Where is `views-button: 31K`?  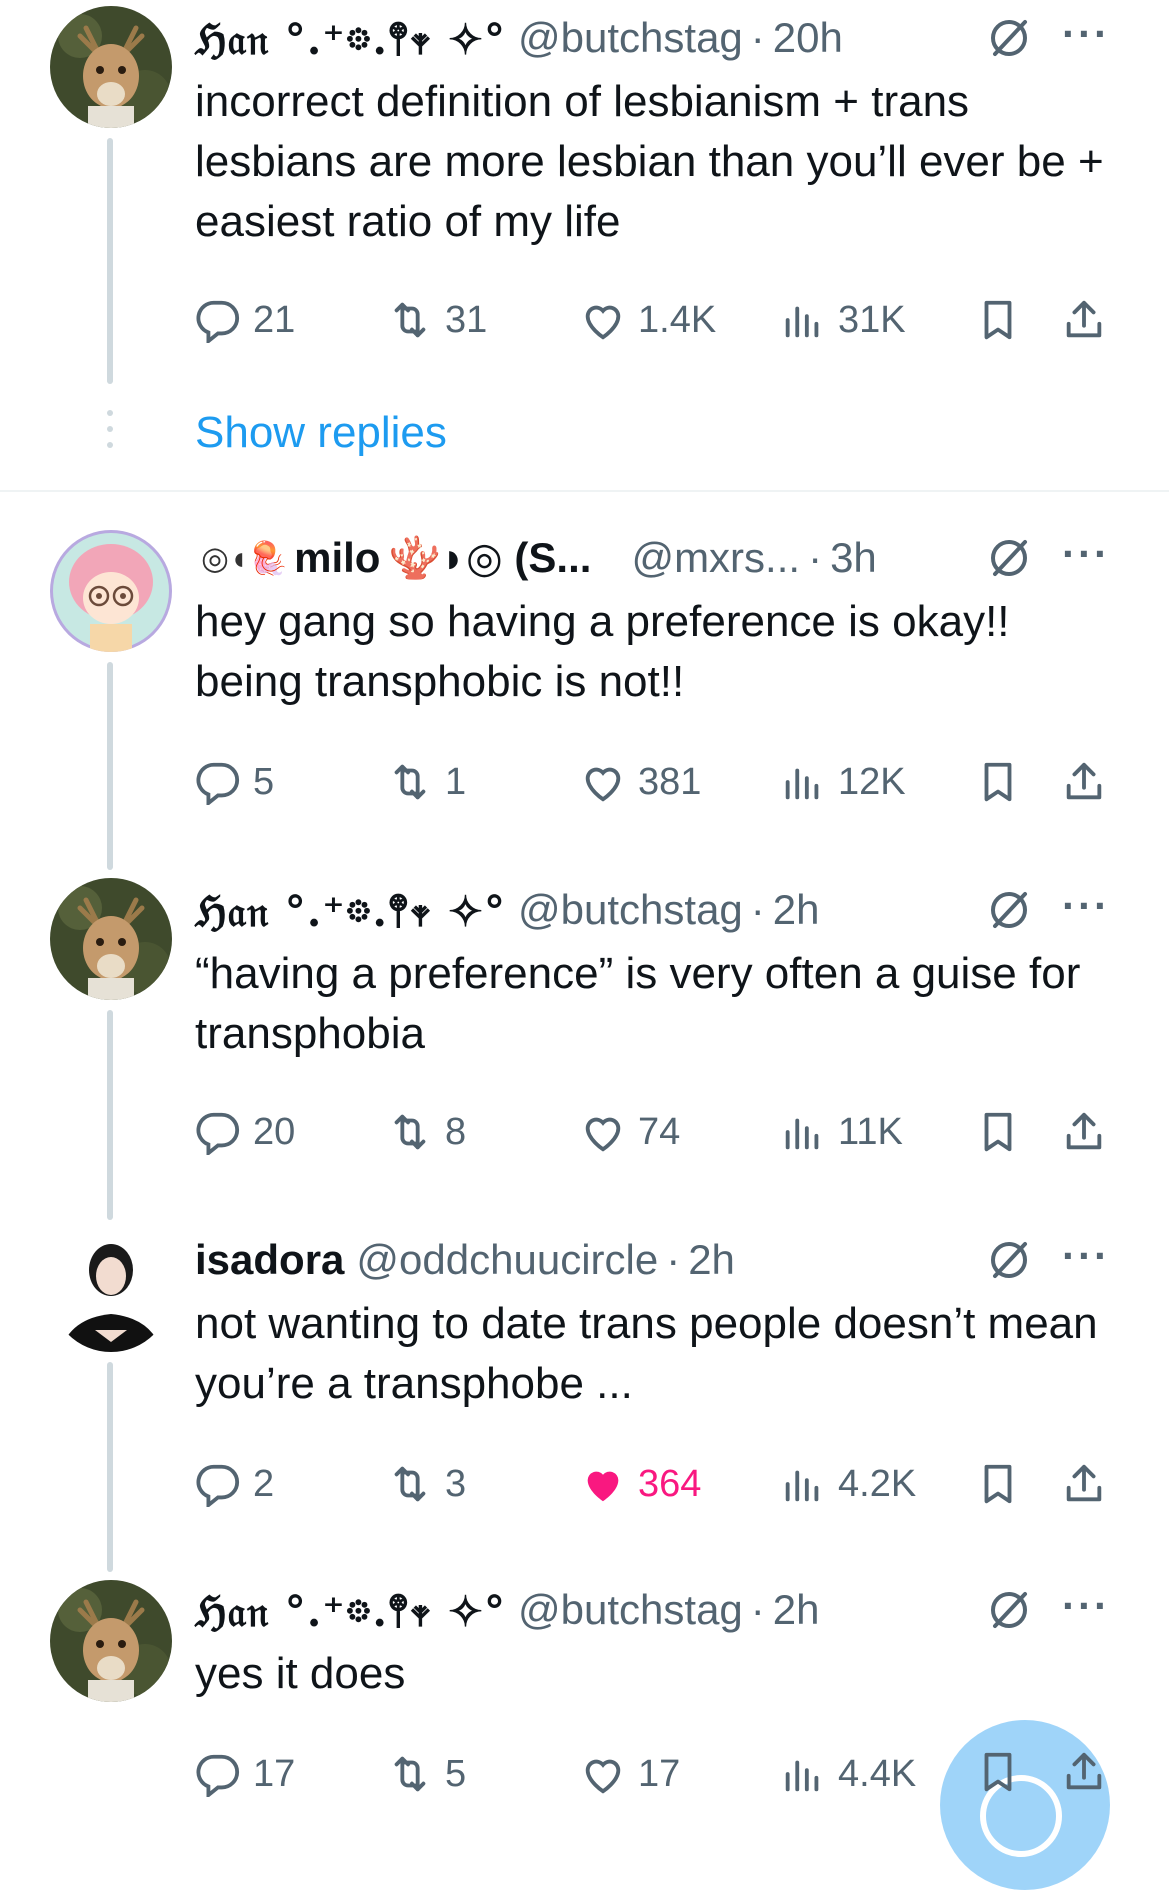 views-button: 31K is located at coordinates (843, 320).